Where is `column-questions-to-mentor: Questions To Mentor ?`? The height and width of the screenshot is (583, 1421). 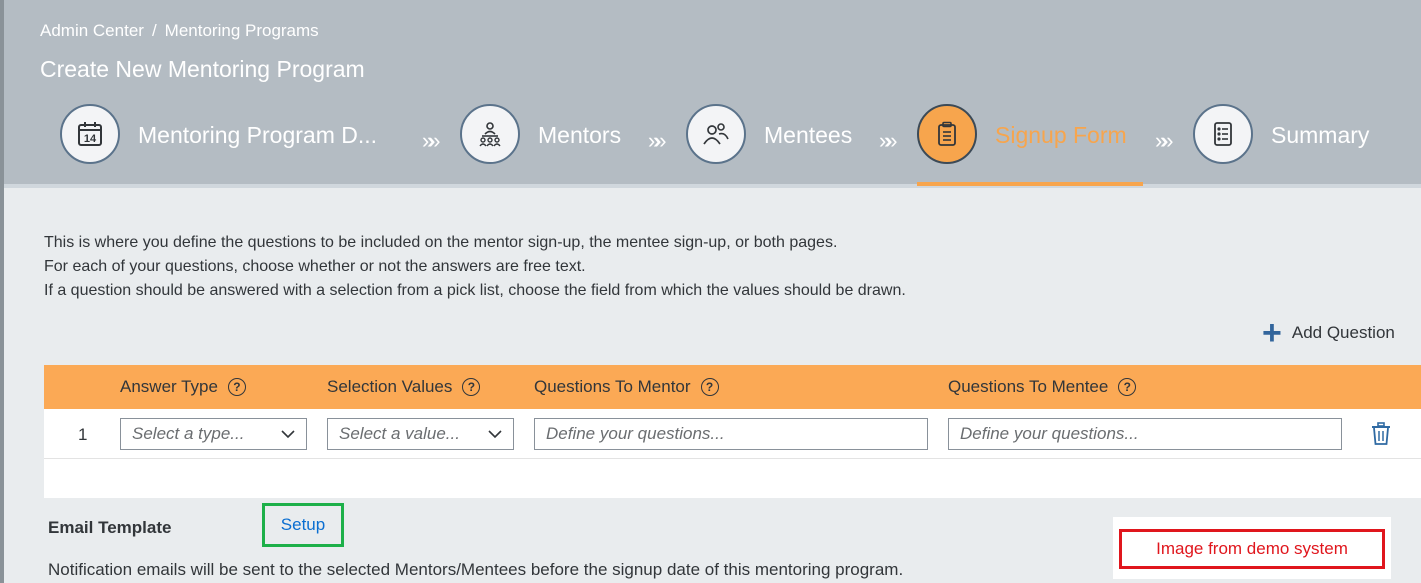
column-questions-to-mentor: Questions To Mentor ? is located at coordinates (626, 387).